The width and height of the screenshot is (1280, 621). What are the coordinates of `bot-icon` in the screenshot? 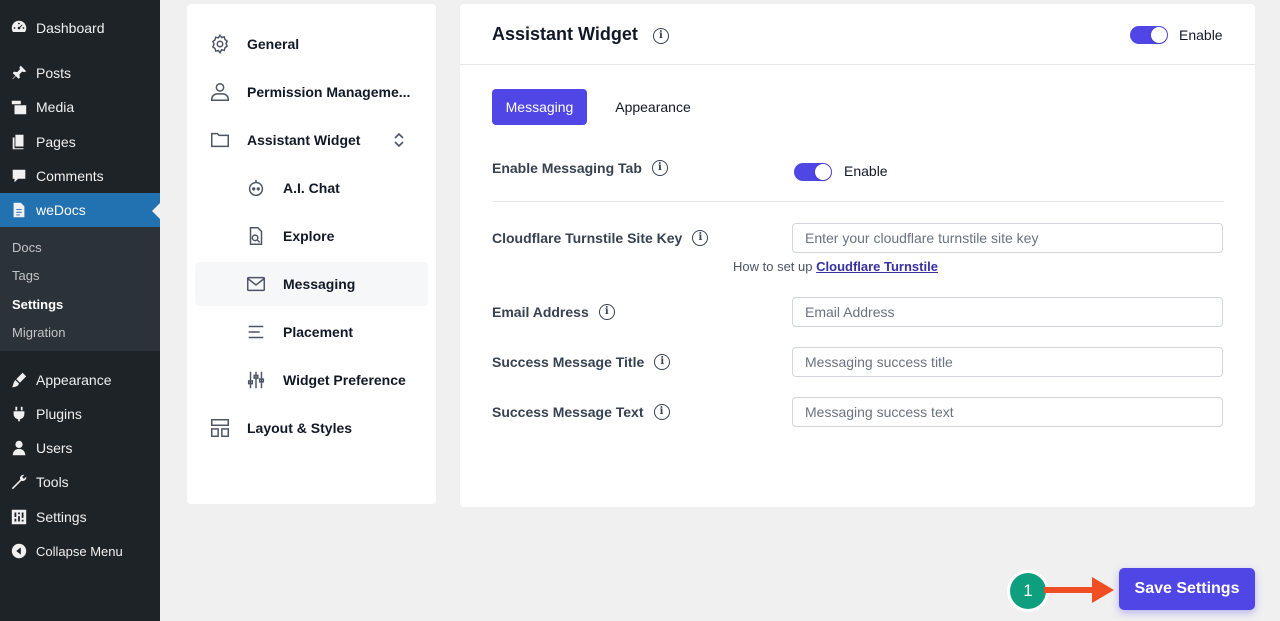 It's located at (256, 188).